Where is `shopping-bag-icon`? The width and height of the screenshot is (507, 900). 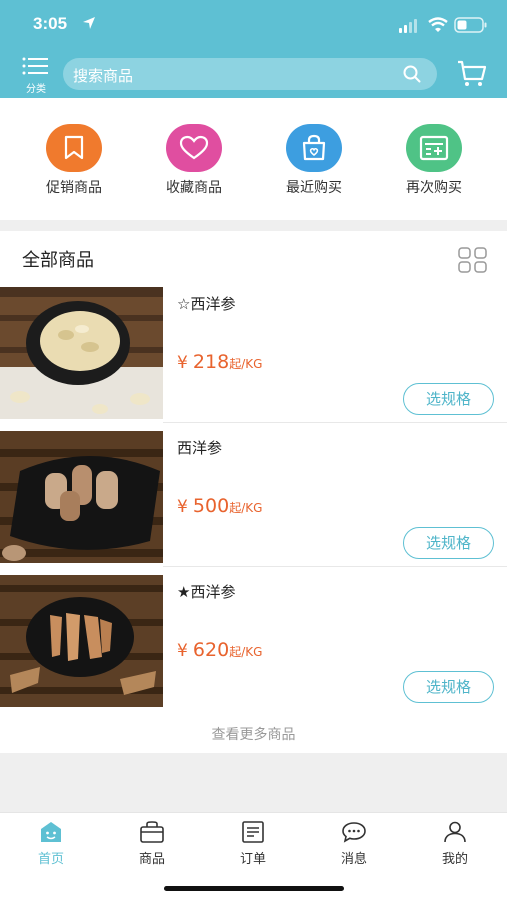
shopping-bag-icon is located at coordinates (314, 148).